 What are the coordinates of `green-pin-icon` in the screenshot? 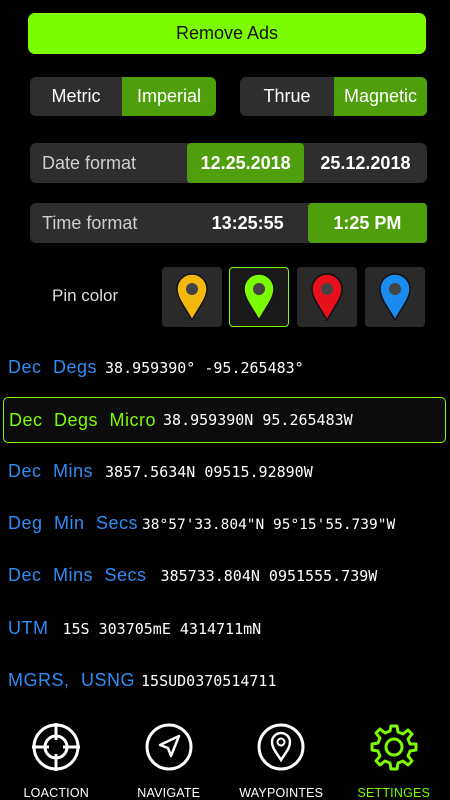 It's located at (259, 297).